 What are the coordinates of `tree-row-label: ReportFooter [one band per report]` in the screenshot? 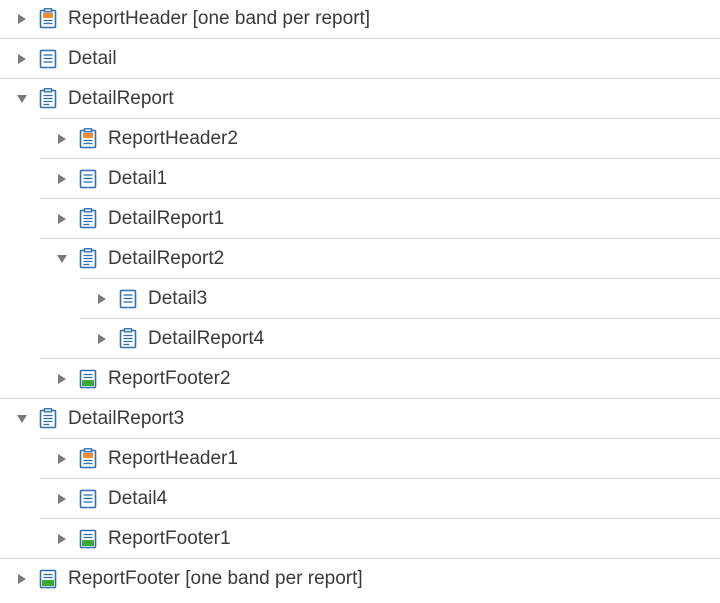 It's located at (215, 578).